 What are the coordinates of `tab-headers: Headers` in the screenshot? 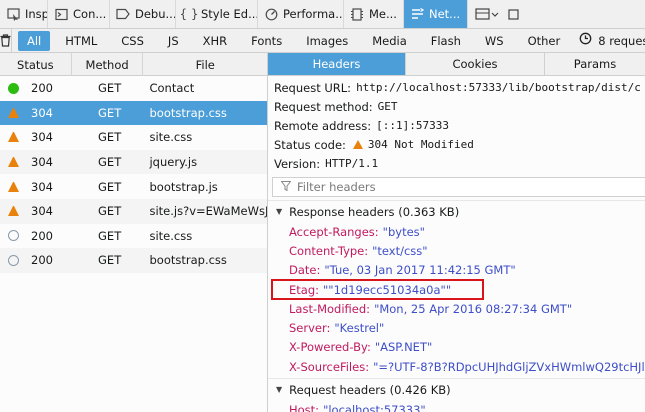 It's located at (337, 64).